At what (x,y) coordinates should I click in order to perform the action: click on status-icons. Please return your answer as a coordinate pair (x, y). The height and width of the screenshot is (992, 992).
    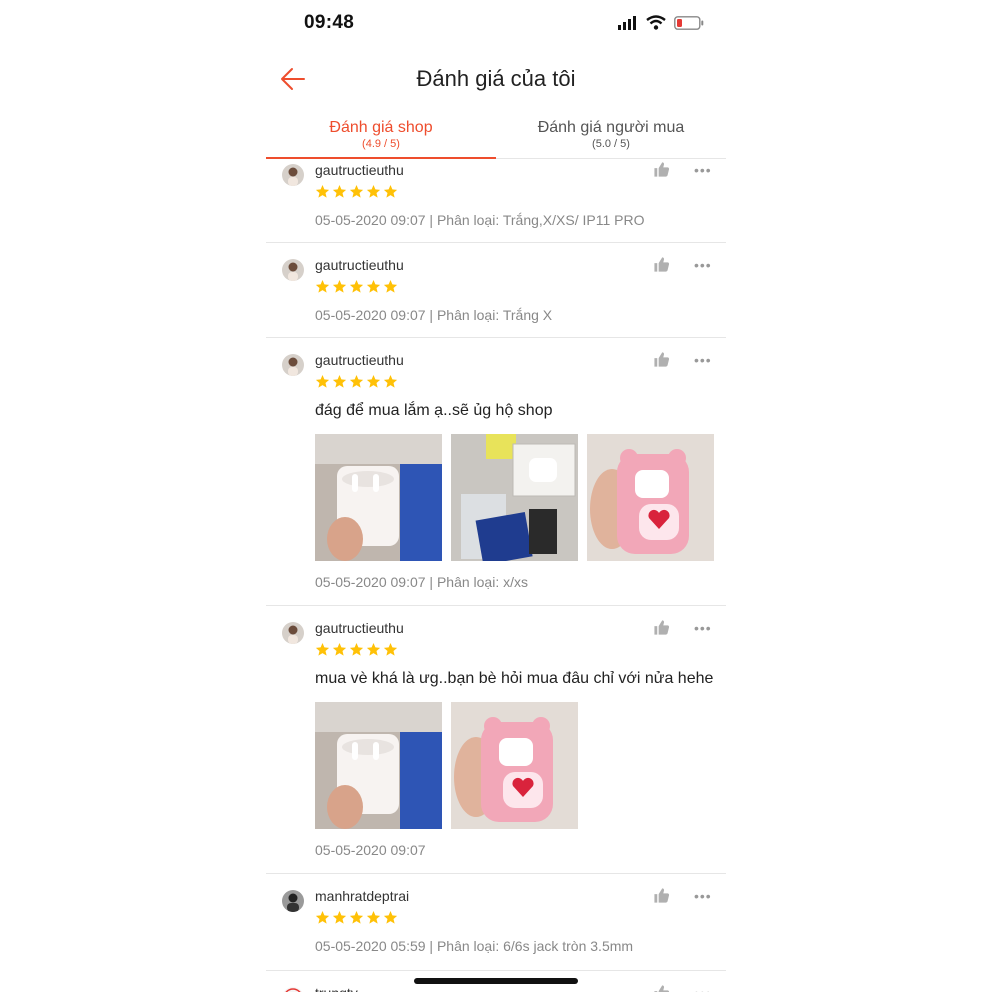
    Looking at the image, I should click on (661, 22).